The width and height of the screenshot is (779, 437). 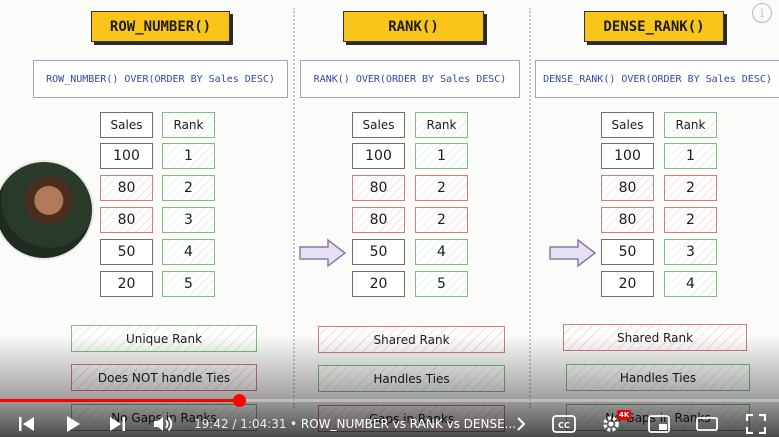 I want to click on row-number-sql: ROW_NUMBER() OVER(ORDER BY Sales DESC), so click(x=160, y=79).